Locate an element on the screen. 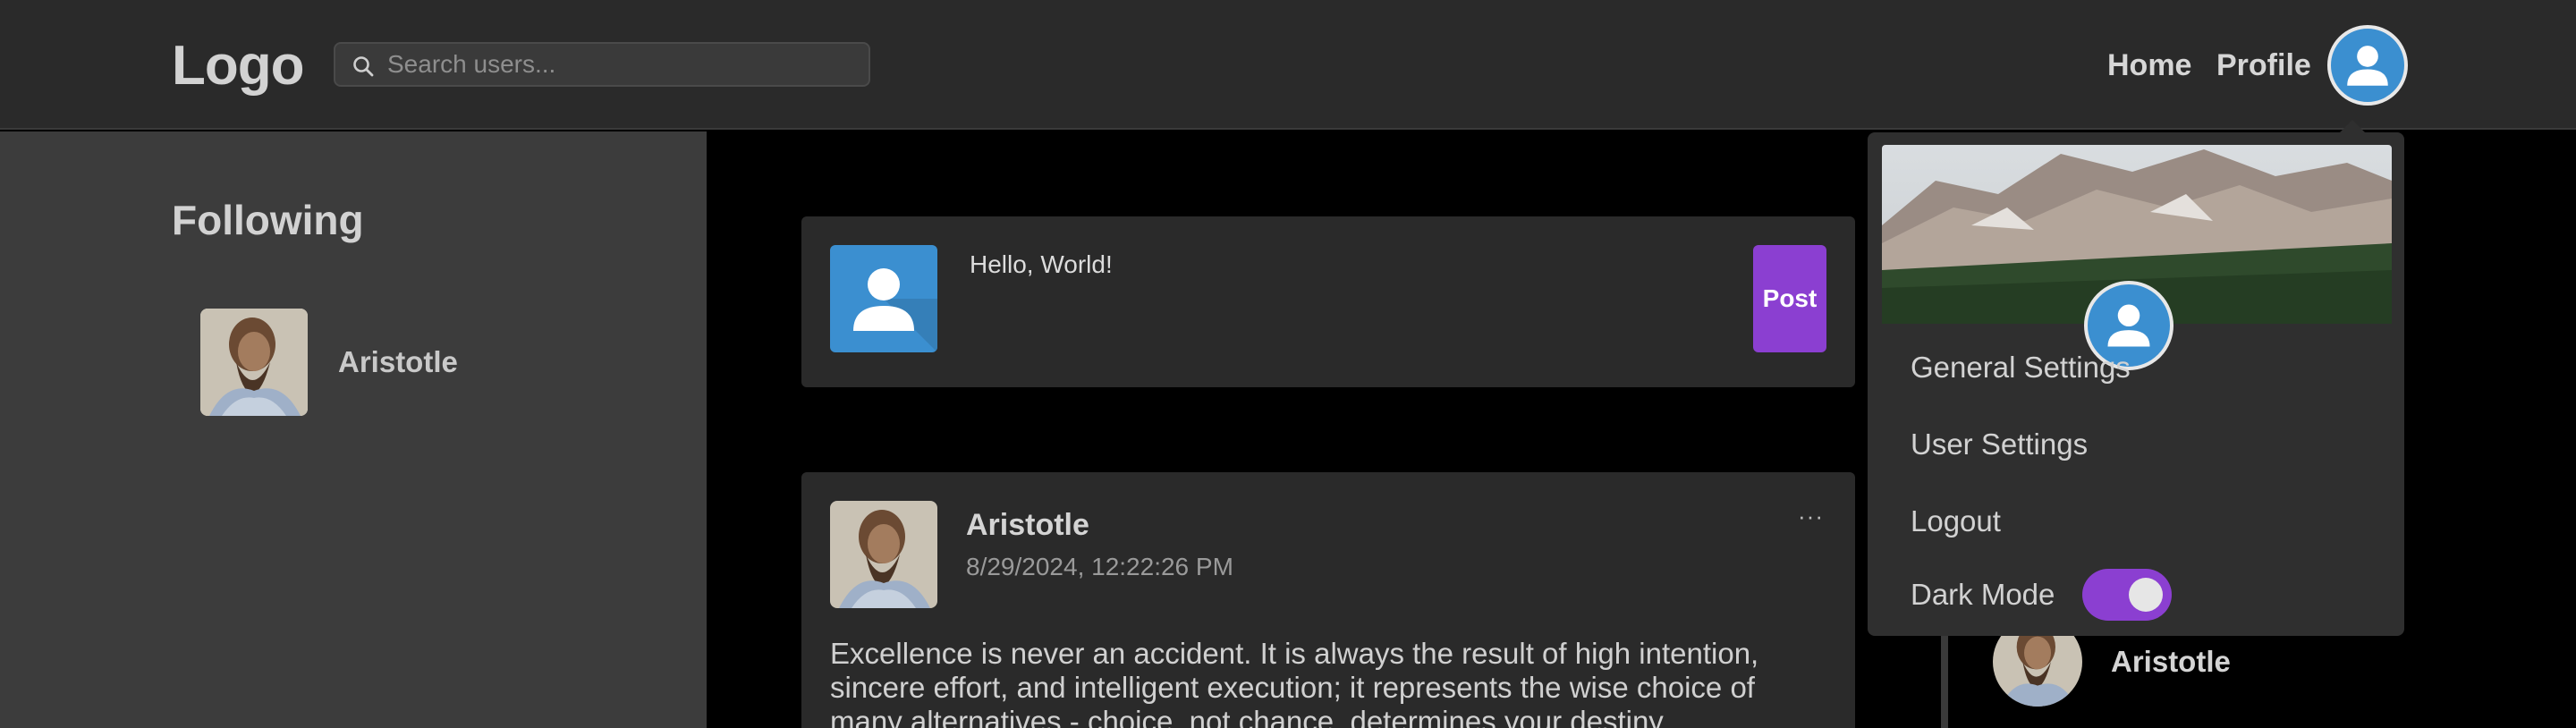 This screenshot has width=2576, height=728. following-item: Aristotle is located at coordinates (329, 362).